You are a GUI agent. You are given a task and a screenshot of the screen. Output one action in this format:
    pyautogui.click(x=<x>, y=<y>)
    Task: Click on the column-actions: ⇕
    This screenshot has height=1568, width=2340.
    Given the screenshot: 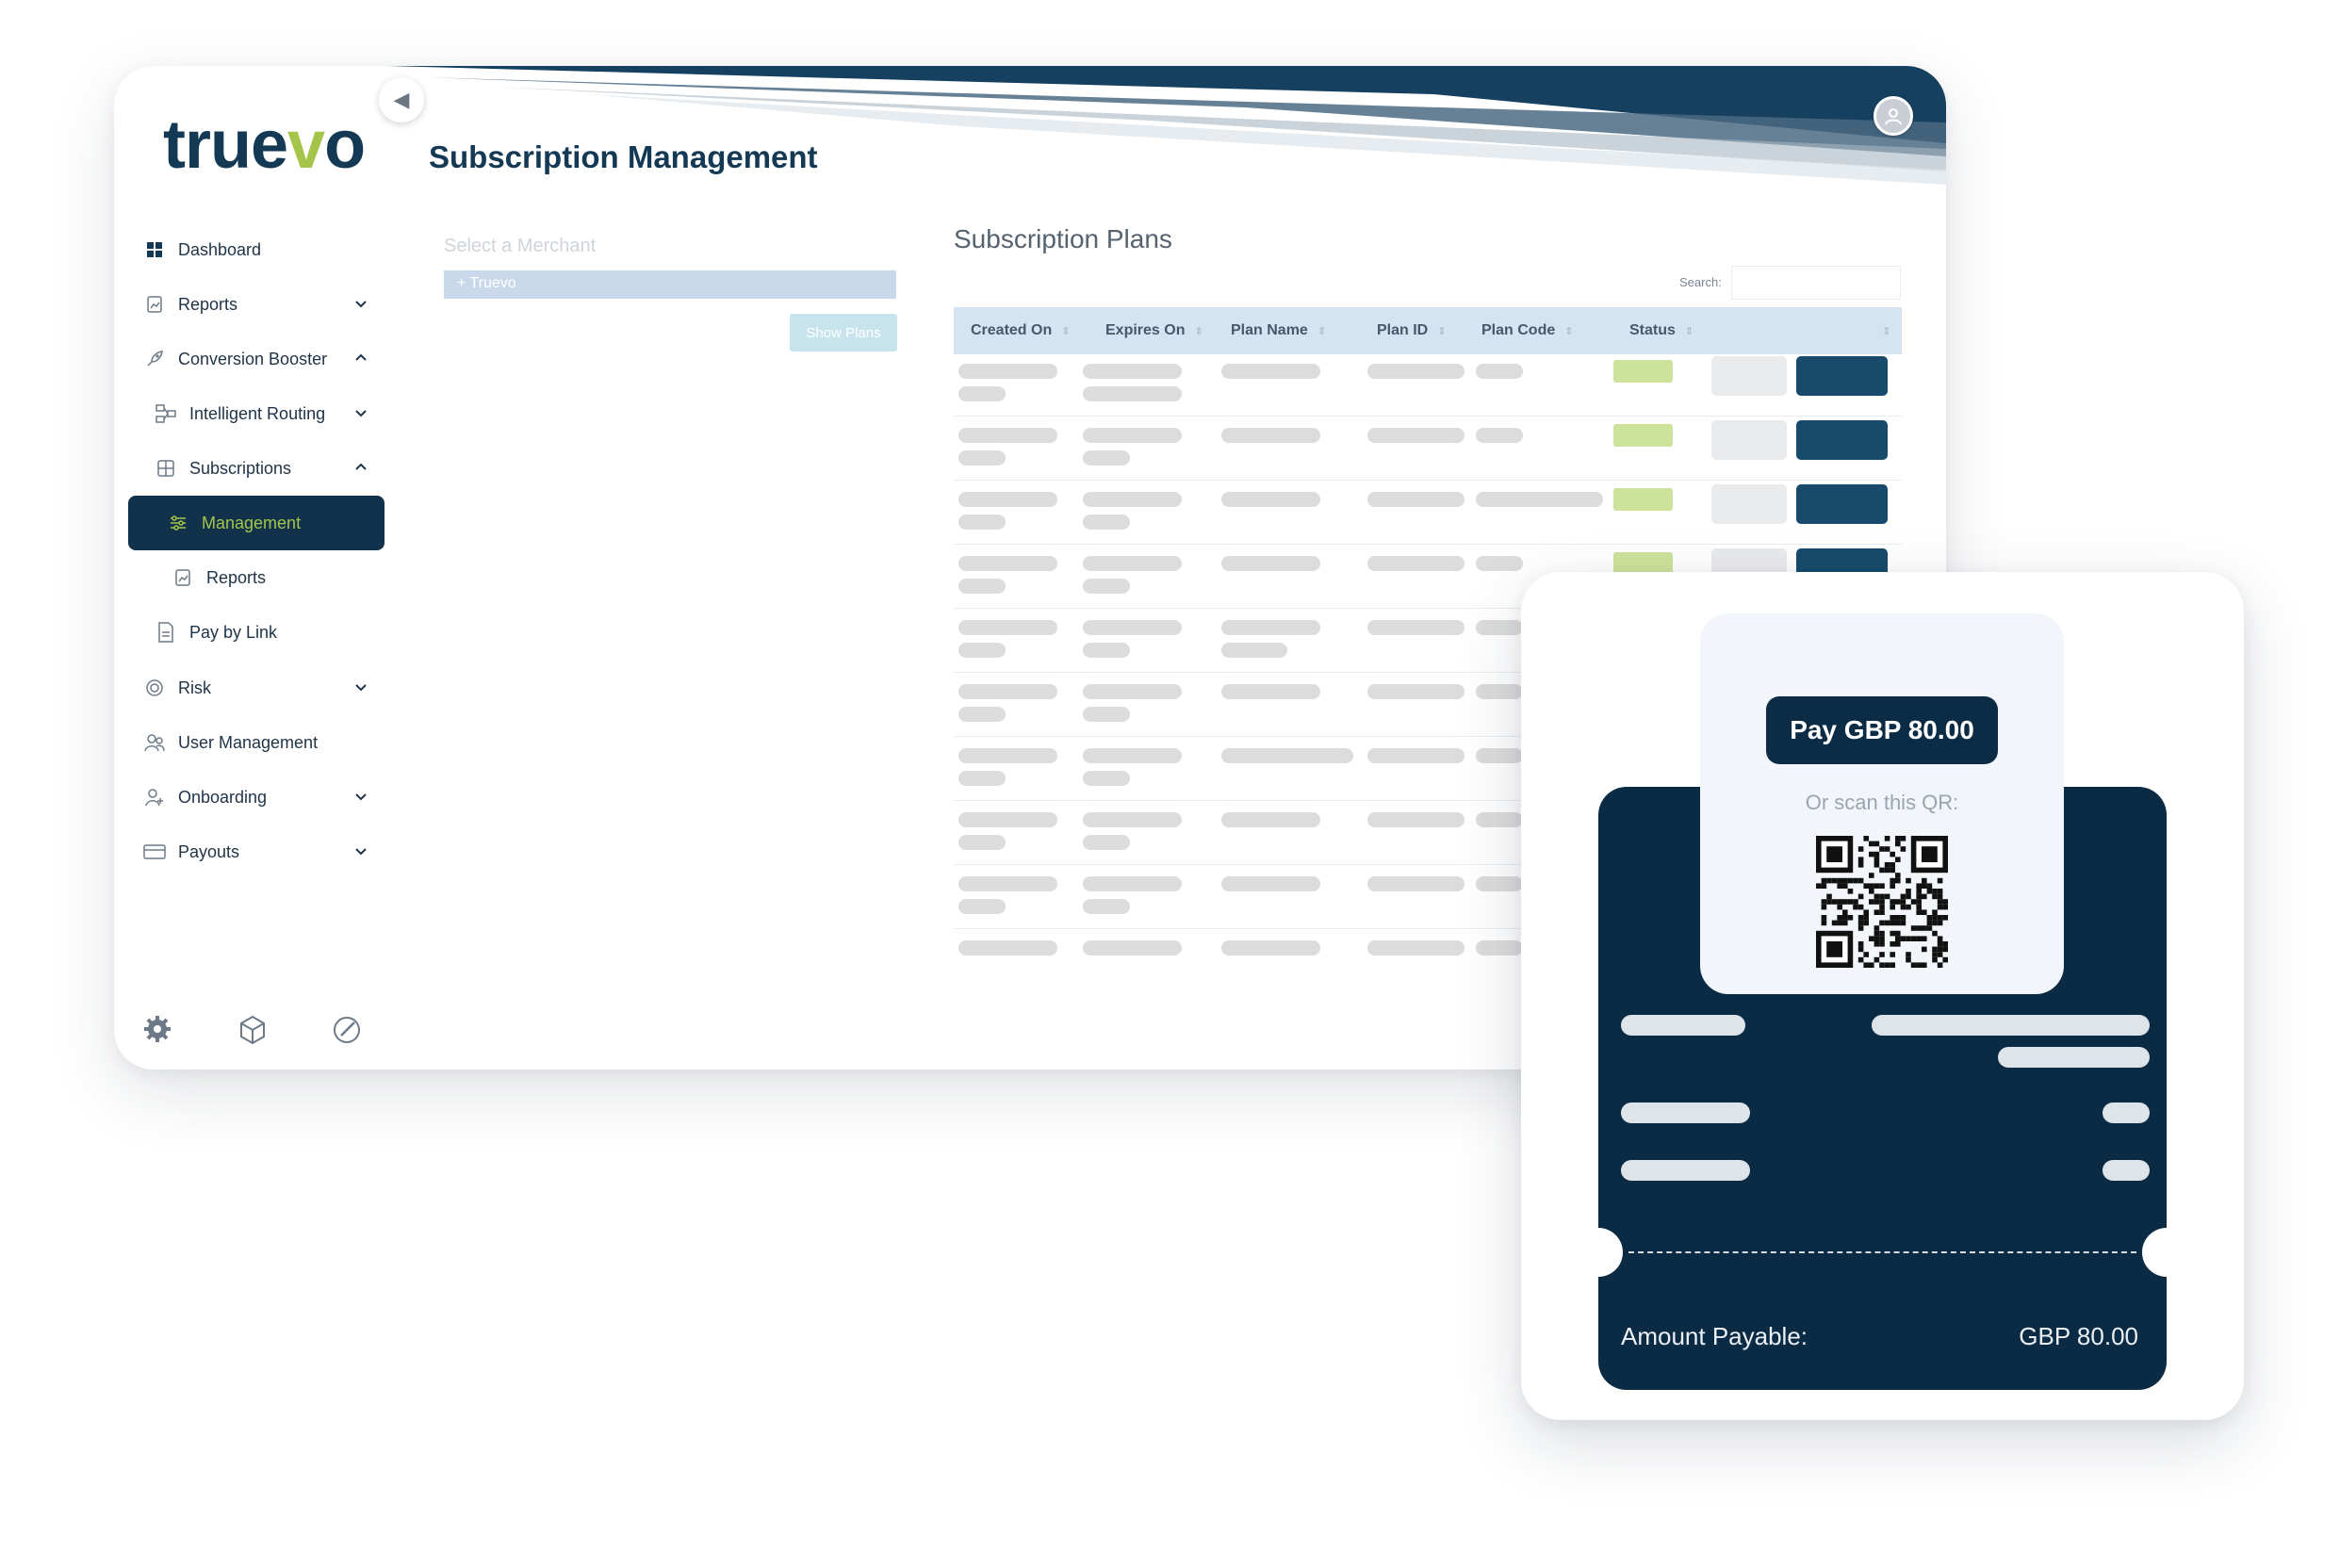 What is the action you would take?
    pyautogui.click(x=1881, y=330)
    